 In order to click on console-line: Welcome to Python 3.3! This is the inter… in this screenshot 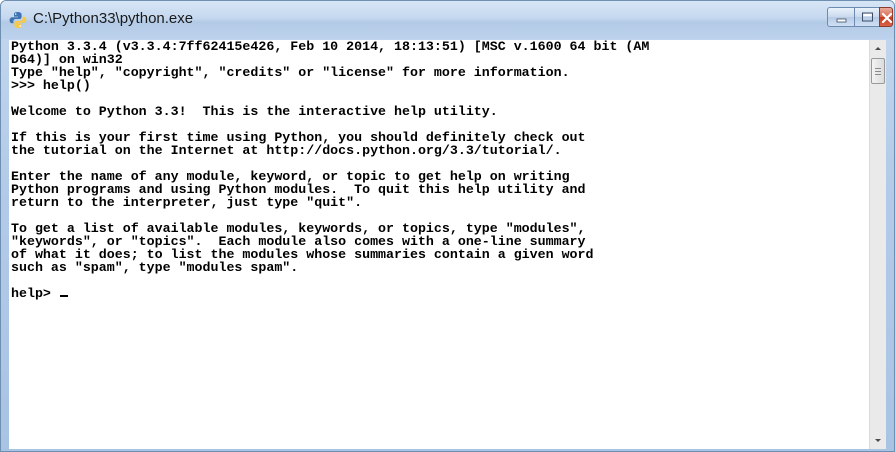, I will do `click(254, 111)`.